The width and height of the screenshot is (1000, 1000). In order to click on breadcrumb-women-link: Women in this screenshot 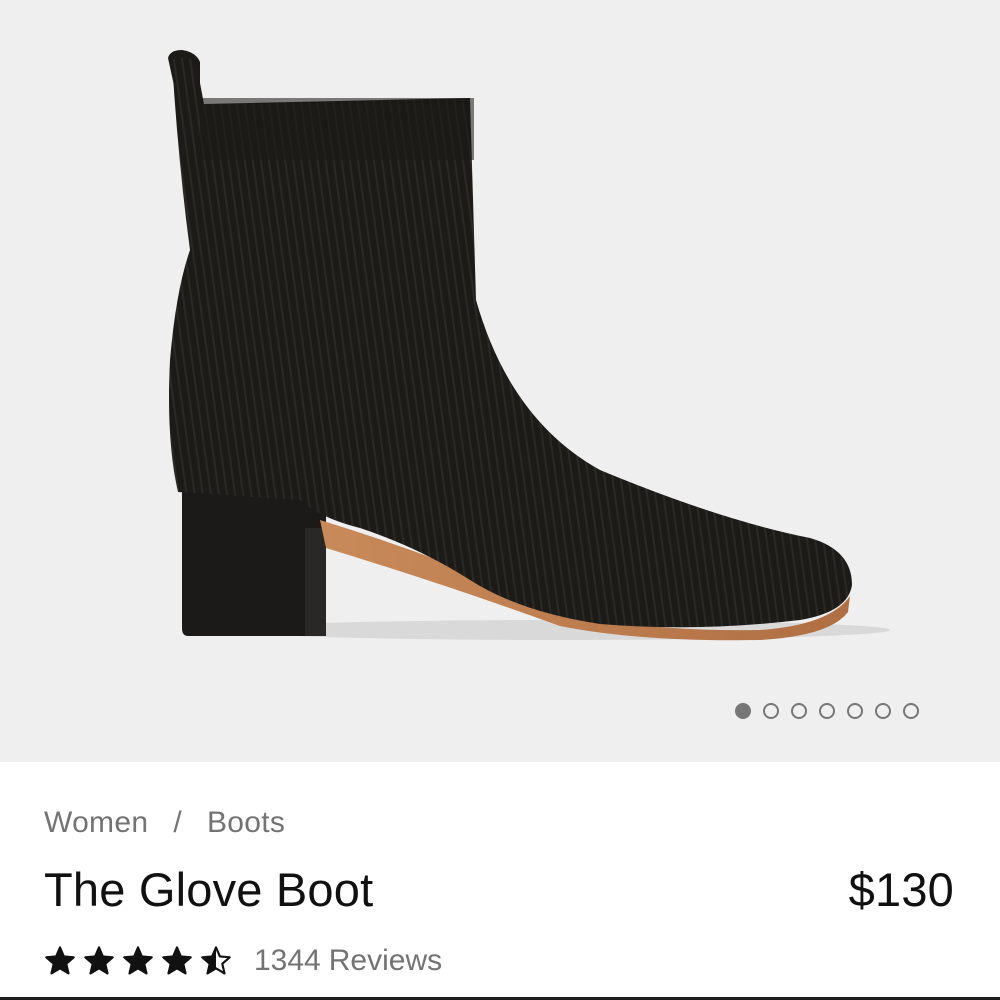, I will do `click(96, 823)`.